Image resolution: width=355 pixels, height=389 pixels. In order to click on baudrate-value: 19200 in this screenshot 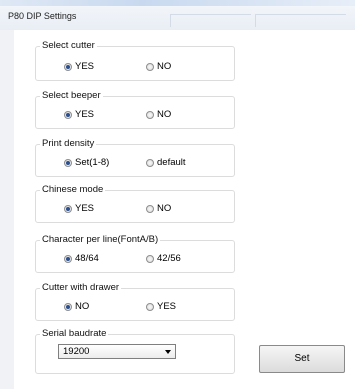, I will do `click(76, 351)`.